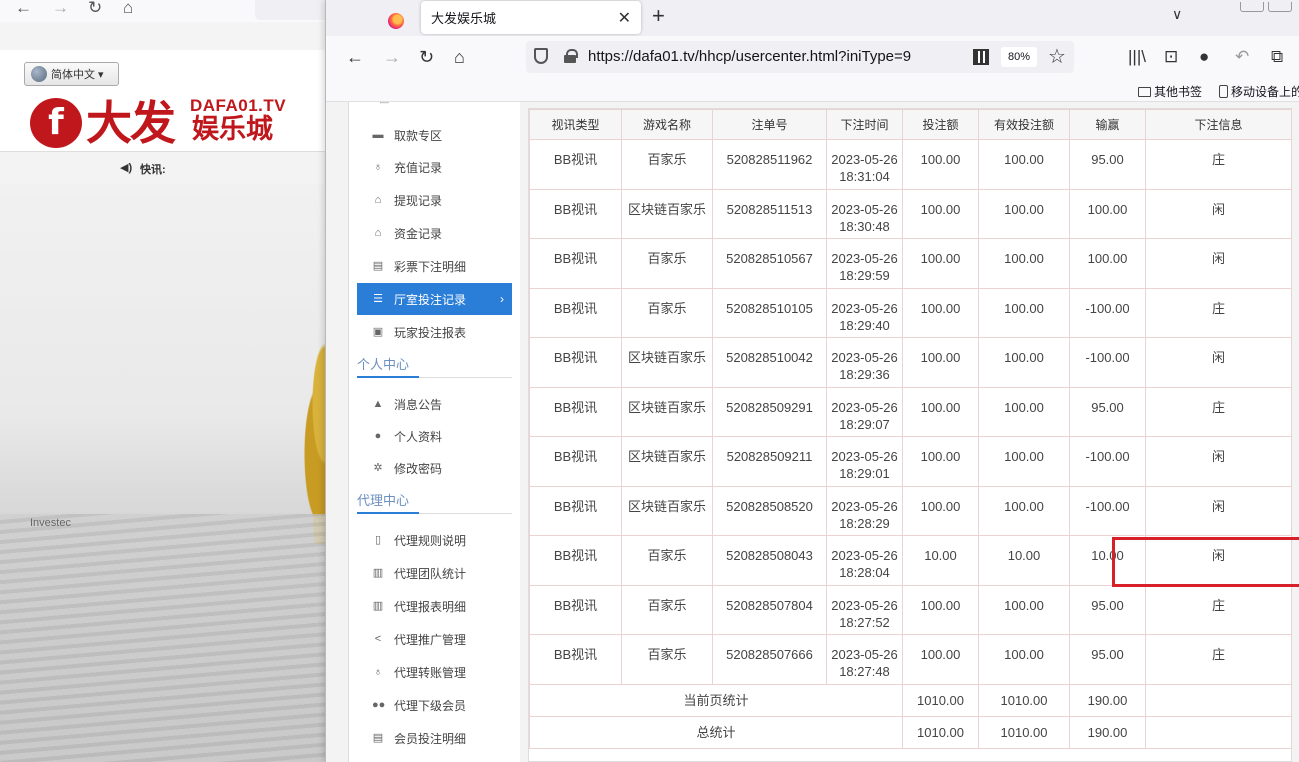 This screenshot has height=762, width=1299. What do you see at coordinates (1170, 91) in the screenshot?
I see `bookmark-other: 其他书签` at bounding box center [1170, 91].